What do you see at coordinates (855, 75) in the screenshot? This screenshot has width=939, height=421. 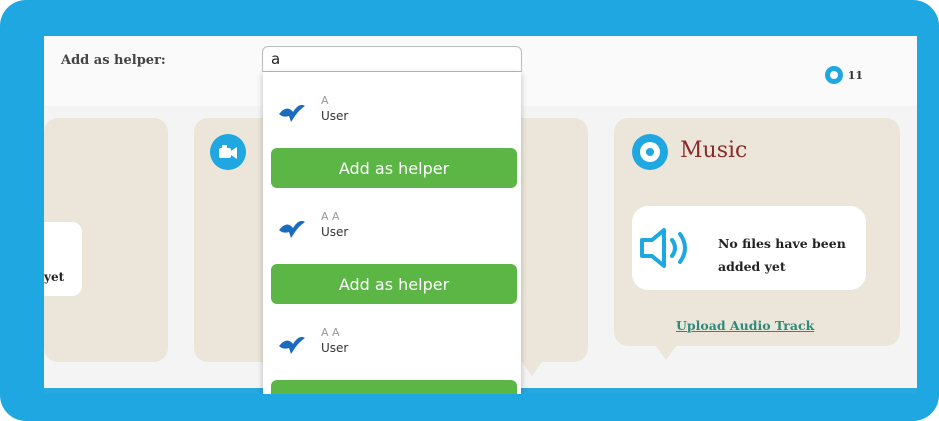 I see `view-count: 11` at bounding box center [855, 75].